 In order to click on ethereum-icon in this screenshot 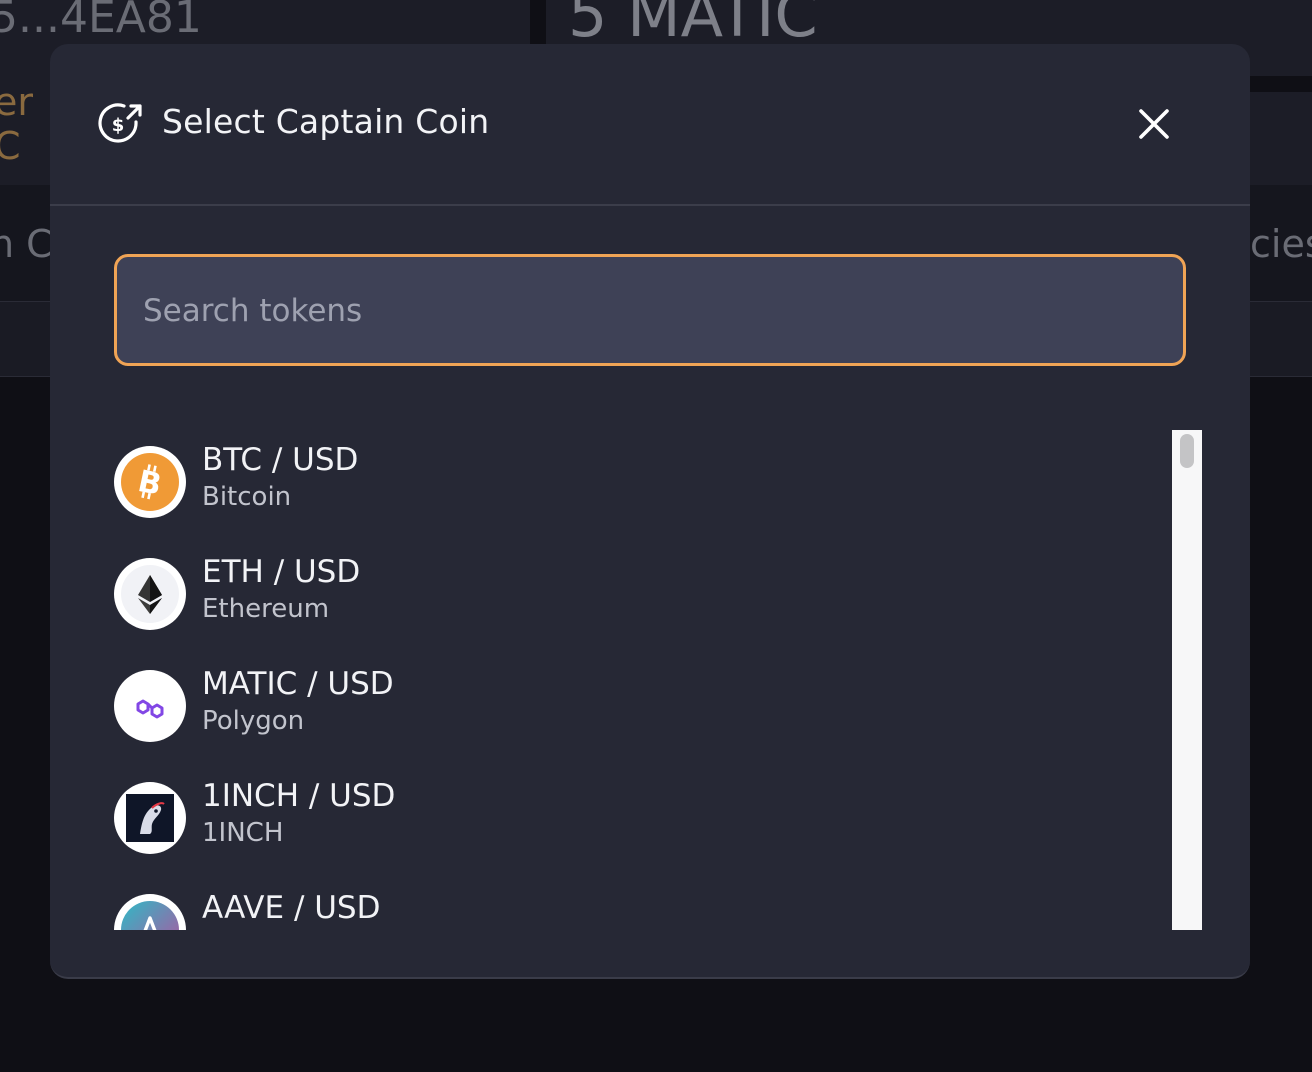, I will do `click(150, 594)`.